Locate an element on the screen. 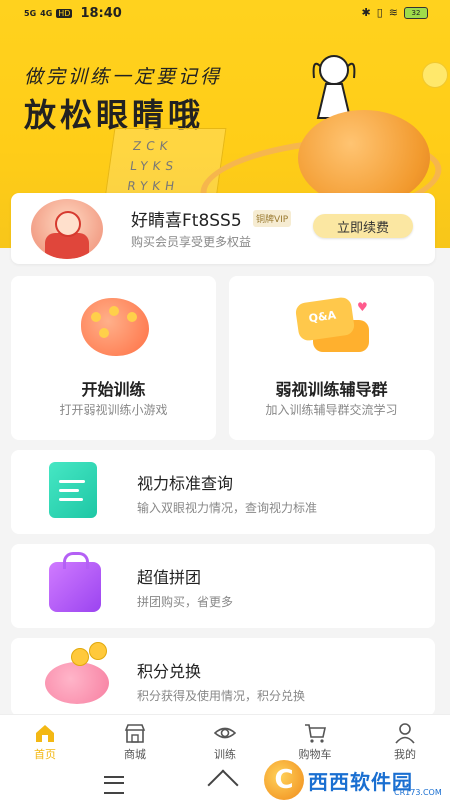 This screenshot has height=802, width=450. tile-title: 开始训练 is located at coordinates (113, 389).